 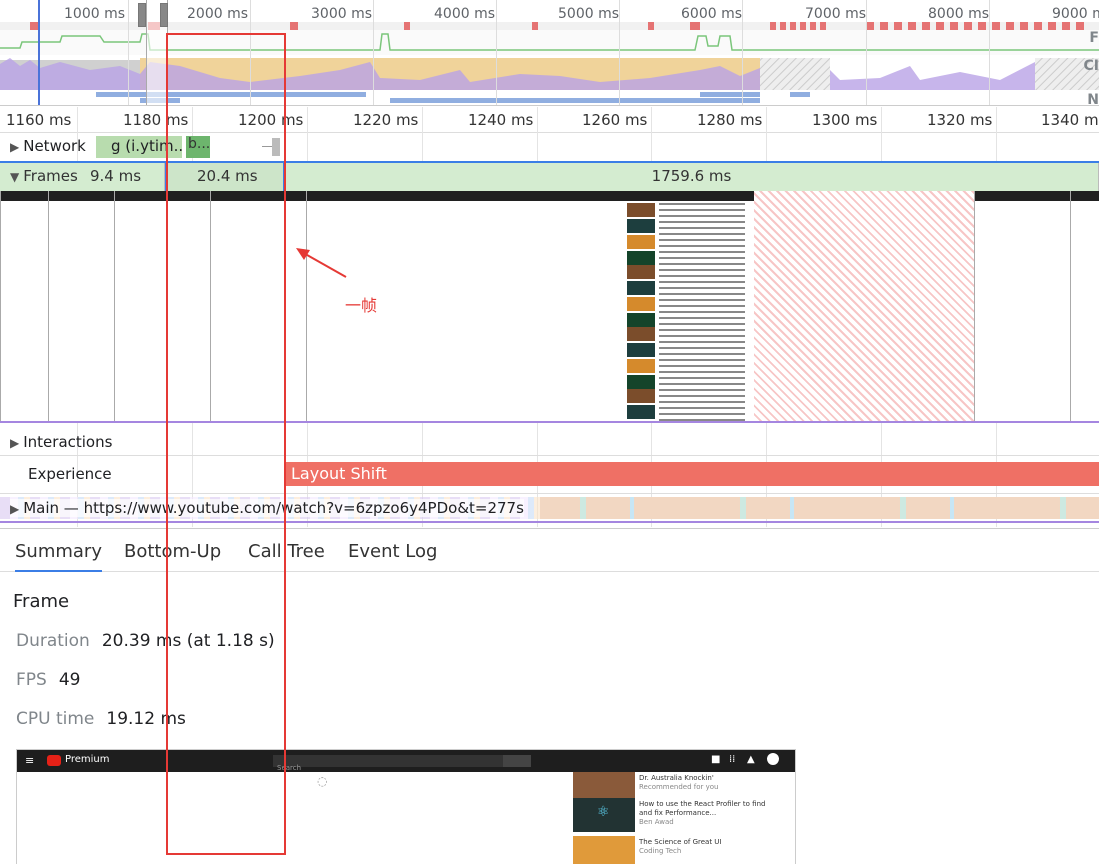 I want to click on notifications-icon: ▲, so click(x=751, y=759).